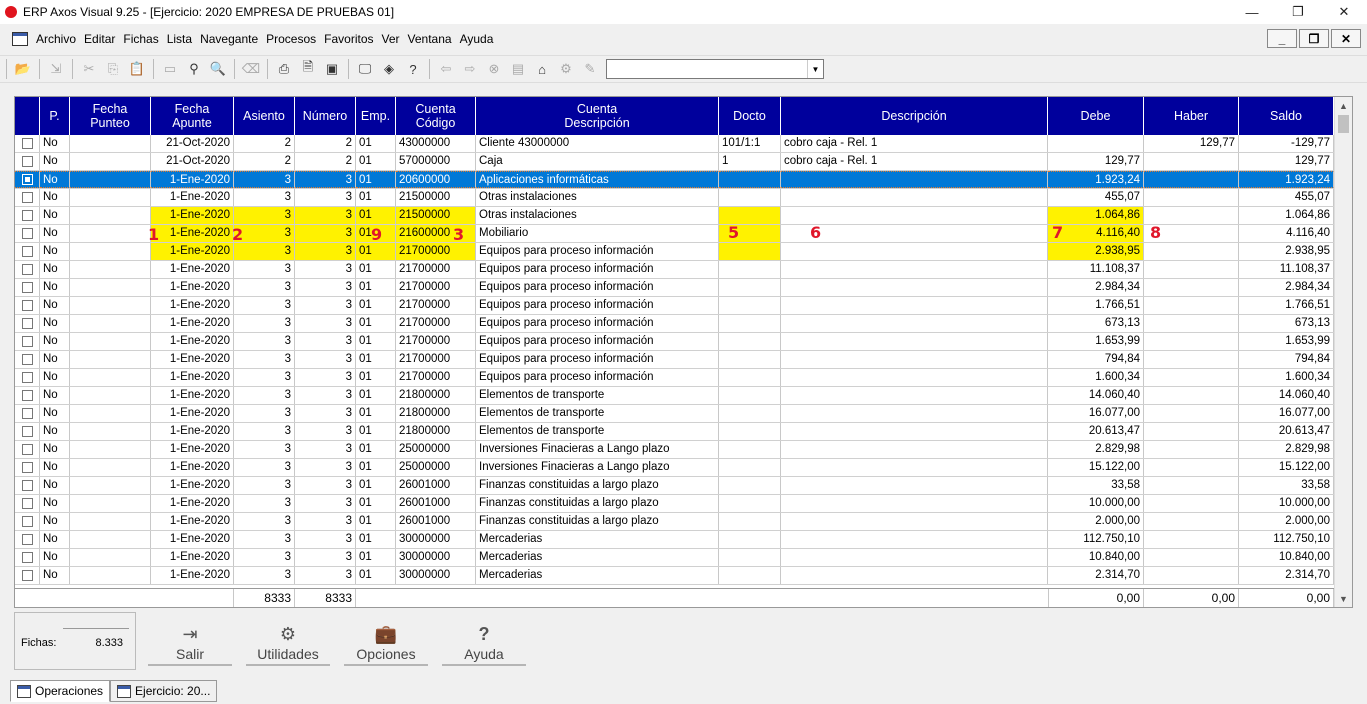 The width and height of the screenshot is (1367, 704). Describe the element at coordinates (1298, 12) in the screenshot. I see `restore-icon: ❐` at that location.